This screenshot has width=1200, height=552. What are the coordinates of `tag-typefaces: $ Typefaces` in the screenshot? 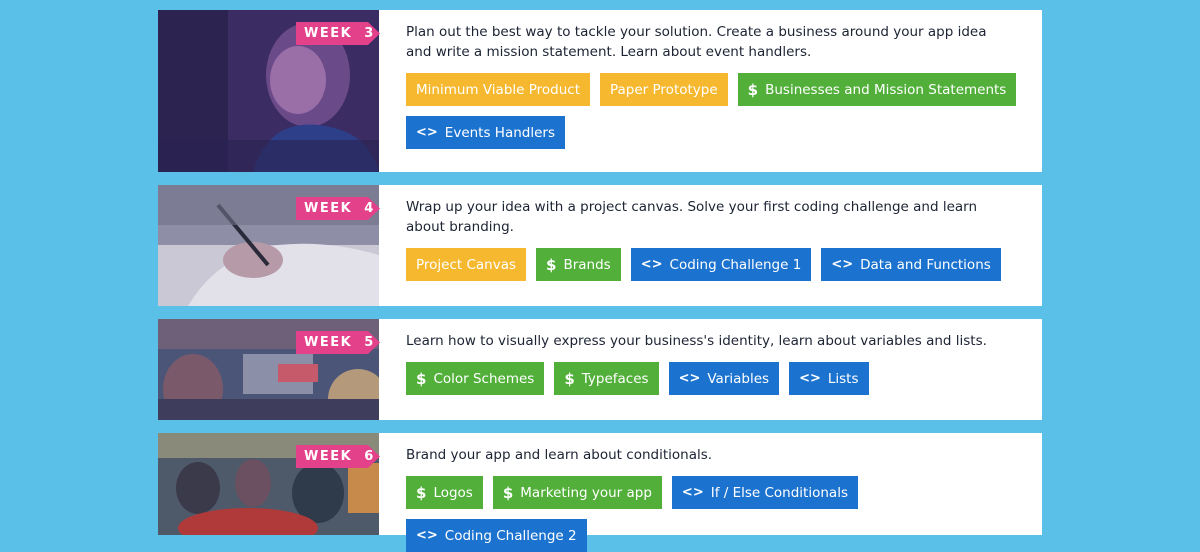 It's located at (606, 378).